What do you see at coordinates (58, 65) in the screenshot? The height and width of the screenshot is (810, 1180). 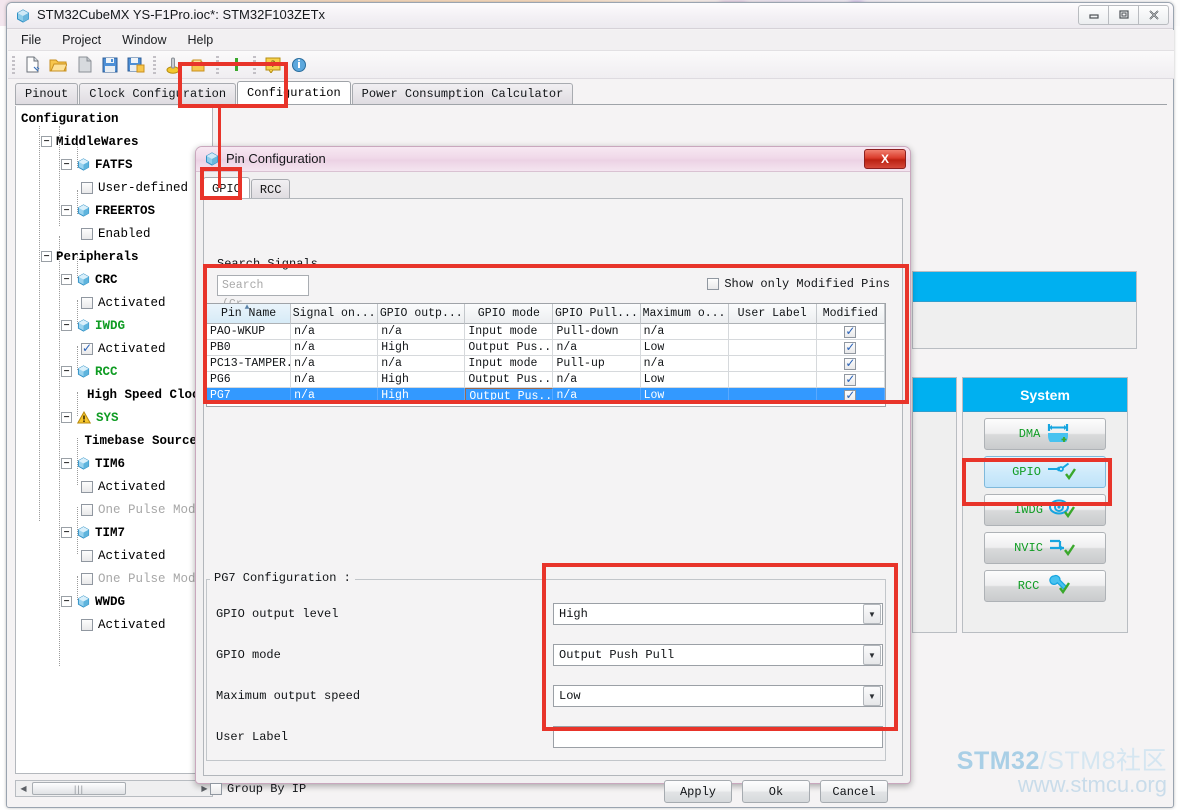 I see `open-project-icon` at bounding box center [58, 65].